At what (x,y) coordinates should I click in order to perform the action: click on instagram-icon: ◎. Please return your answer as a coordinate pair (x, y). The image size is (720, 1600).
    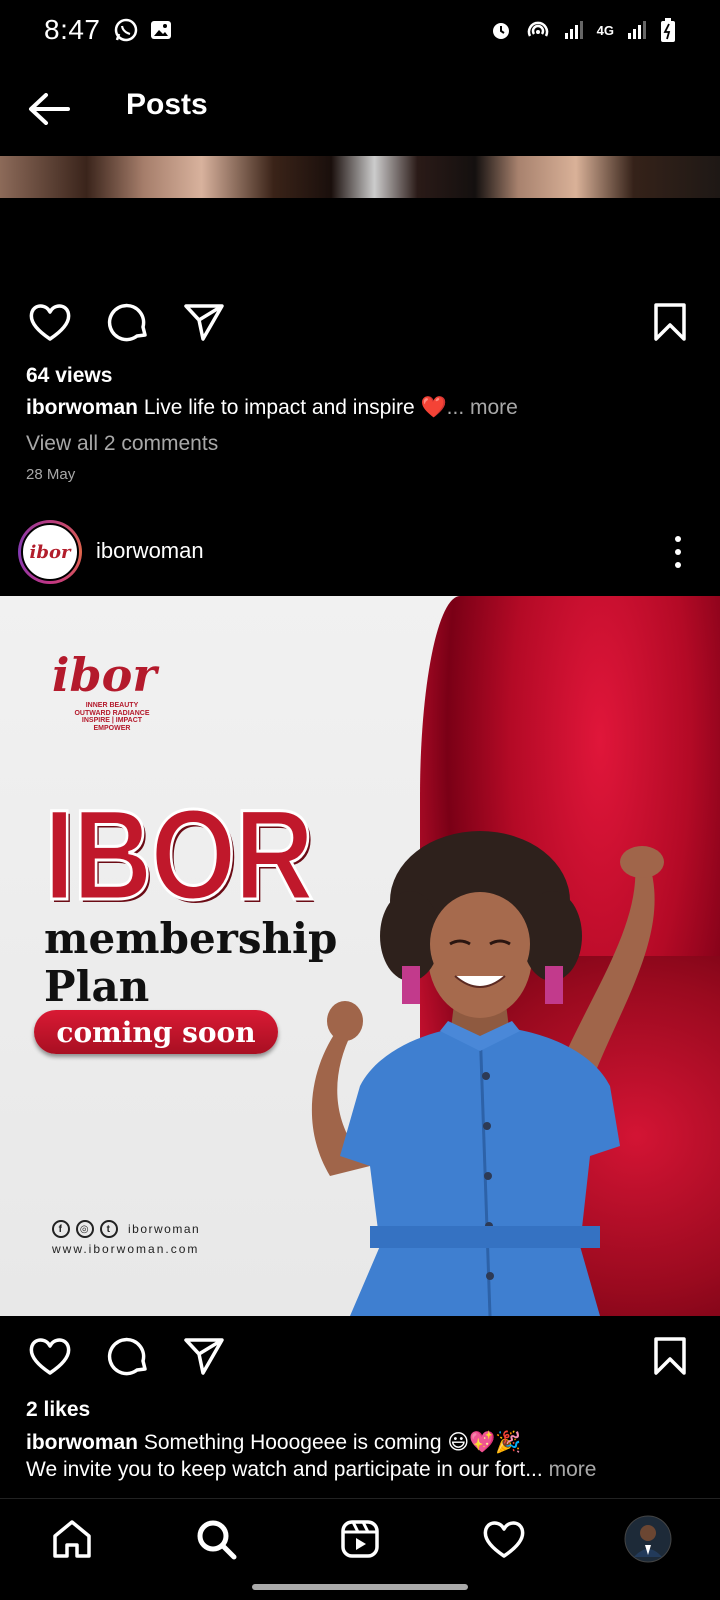
    Looking at the image, I should click on (85, 1229).